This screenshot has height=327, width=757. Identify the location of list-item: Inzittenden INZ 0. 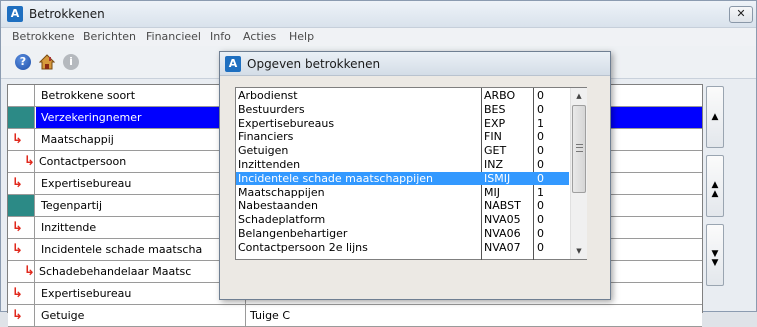
(402, 164).